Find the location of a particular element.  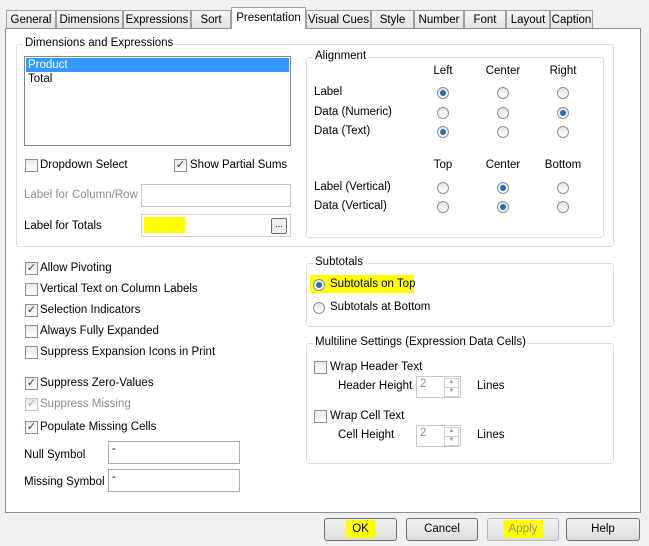

missing-symbol-label: Missing Symbol is located at coordinates (64, 482).